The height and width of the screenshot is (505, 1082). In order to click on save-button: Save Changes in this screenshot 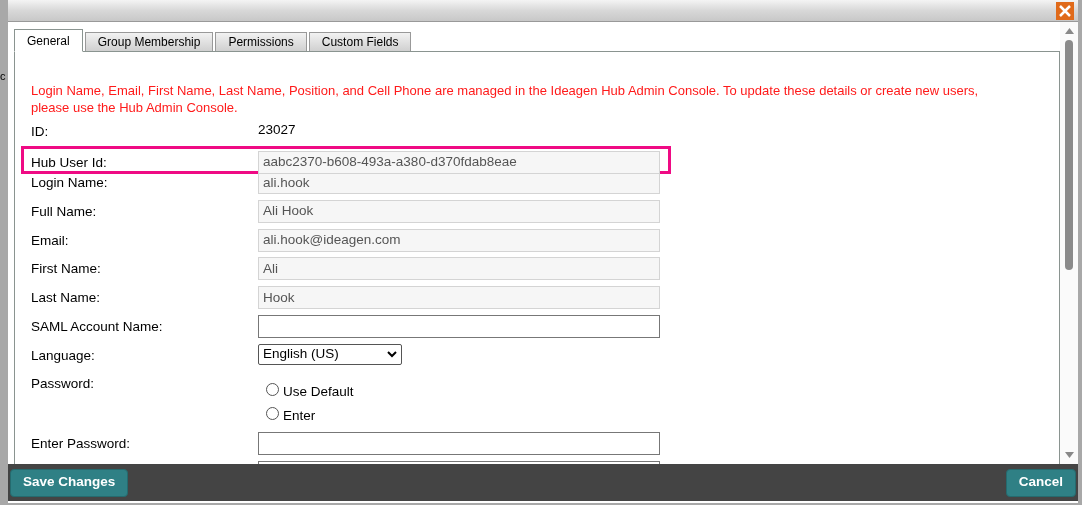, I will do `click(69, 482)`.